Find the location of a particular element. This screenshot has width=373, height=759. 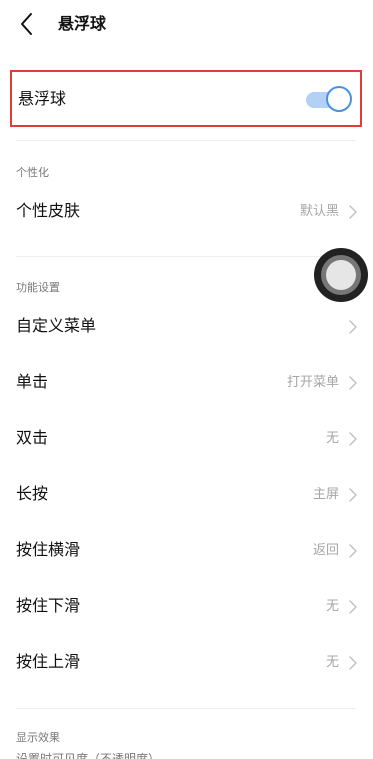

section-title-functions: 功能设置 is located at coordinates (38, 287).